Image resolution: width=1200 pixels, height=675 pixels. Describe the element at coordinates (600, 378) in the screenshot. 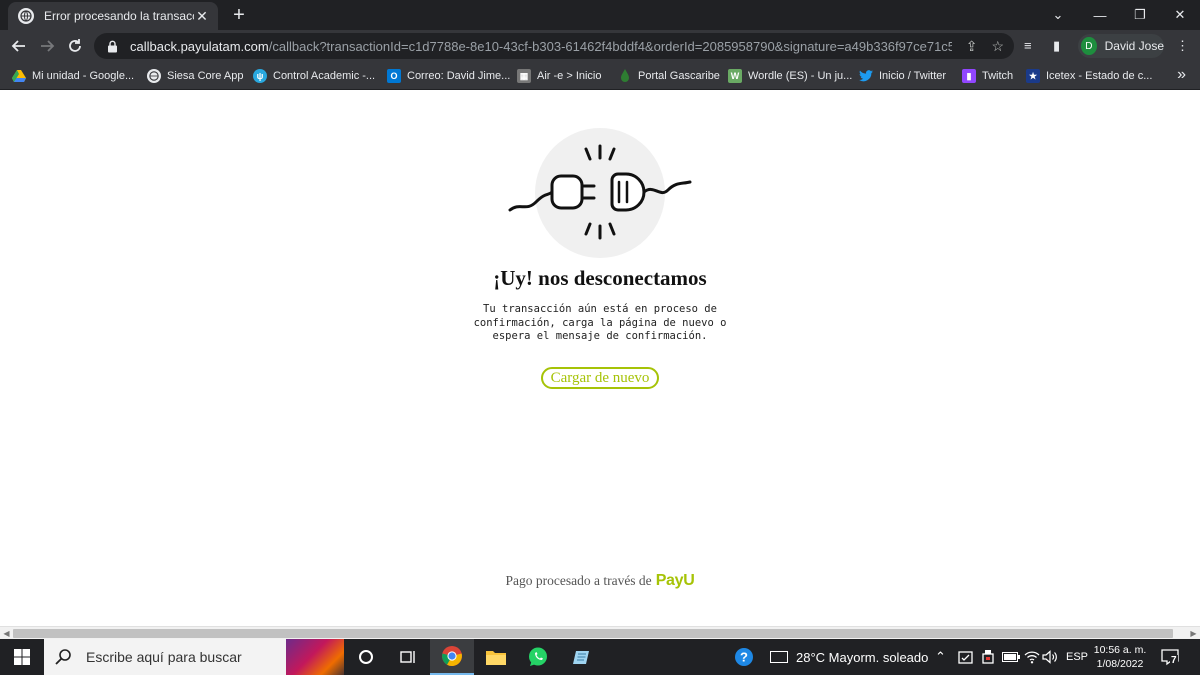

I see `reload-page-button: Cargar de nuevo` at that location.